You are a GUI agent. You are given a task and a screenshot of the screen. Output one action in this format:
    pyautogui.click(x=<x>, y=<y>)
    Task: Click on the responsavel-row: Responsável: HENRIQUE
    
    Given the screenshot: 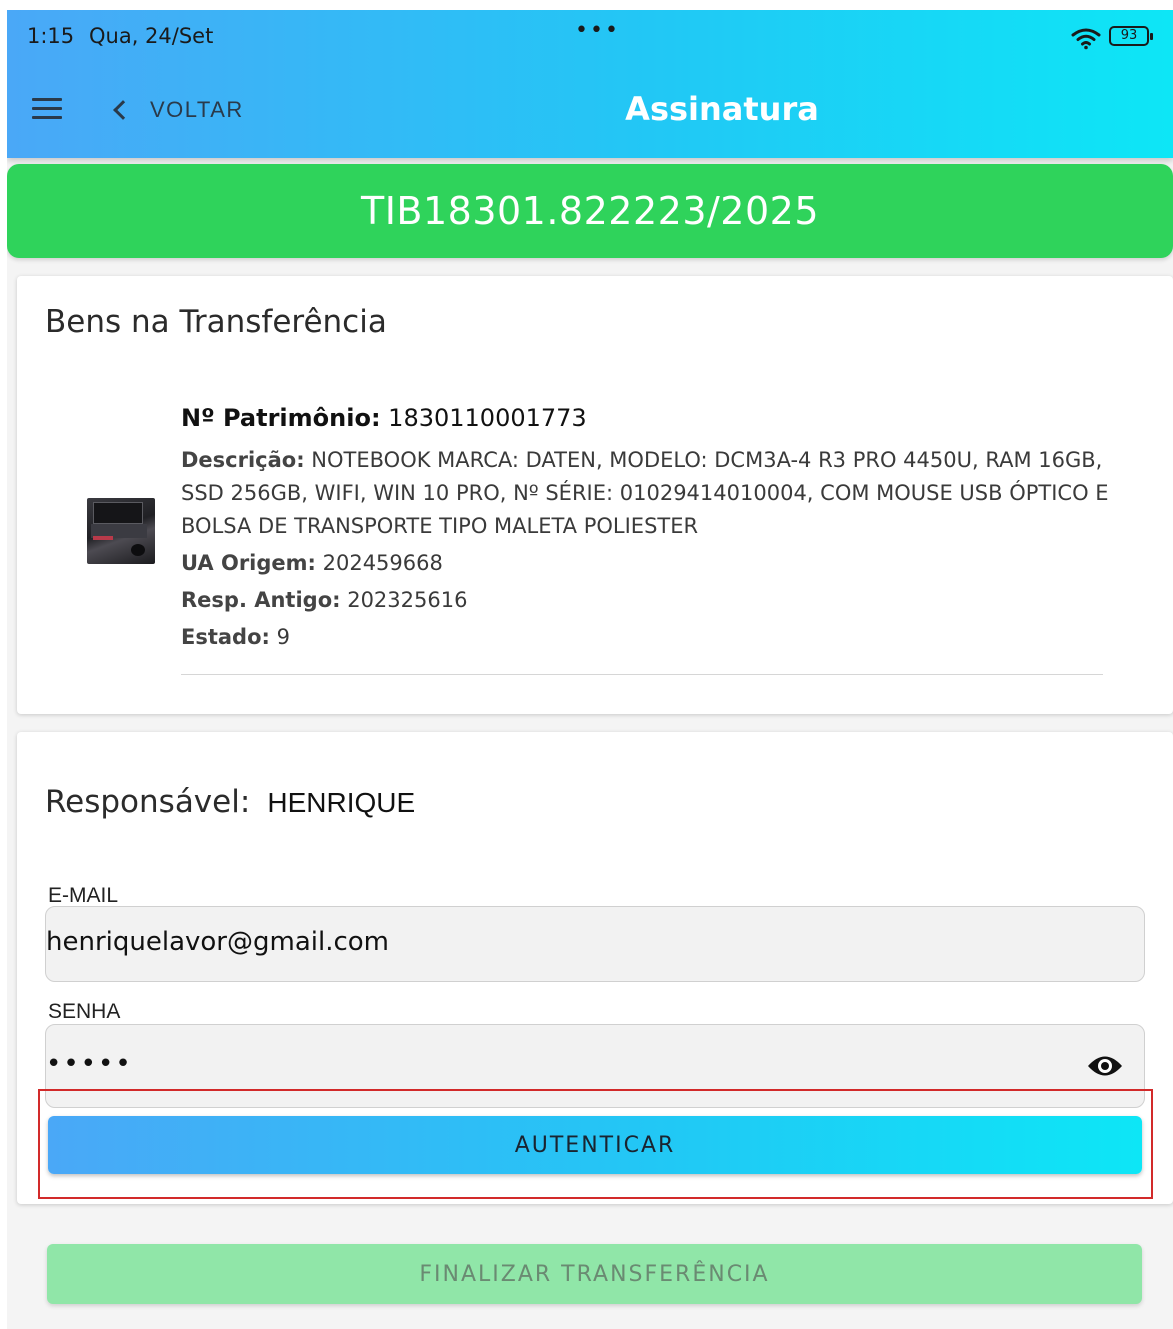 What is the action you would take?
    pyautogui.click(x=230, y=802)
    